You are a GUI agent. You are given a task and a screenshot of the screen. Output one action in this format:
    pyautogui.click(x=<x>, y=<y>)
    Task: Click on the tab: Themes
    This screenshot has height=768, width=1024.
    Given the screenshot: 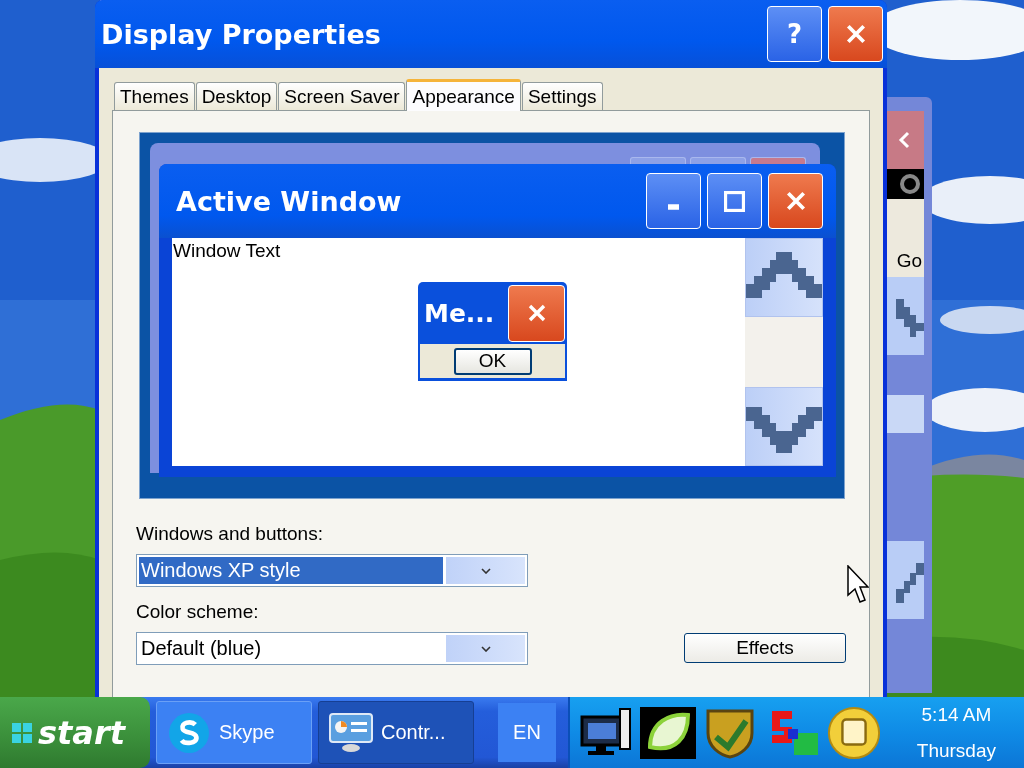 What is the action you would take?
    pyautogui.click(x=154, y=96)
    